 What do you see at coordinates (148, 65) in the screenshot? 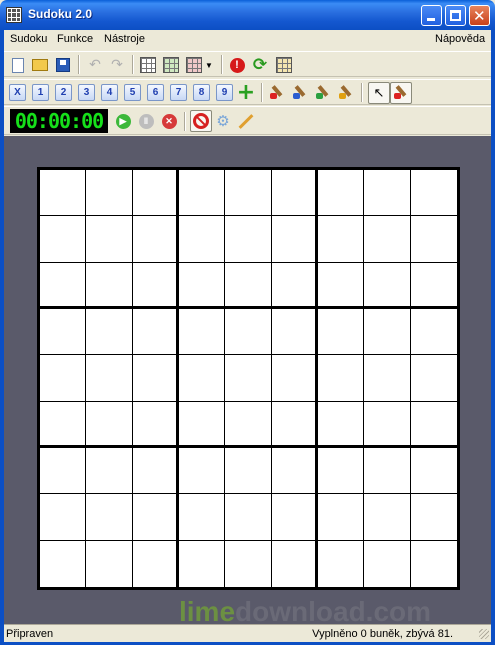
I see `grid-button` at bounding box center [148, 65].